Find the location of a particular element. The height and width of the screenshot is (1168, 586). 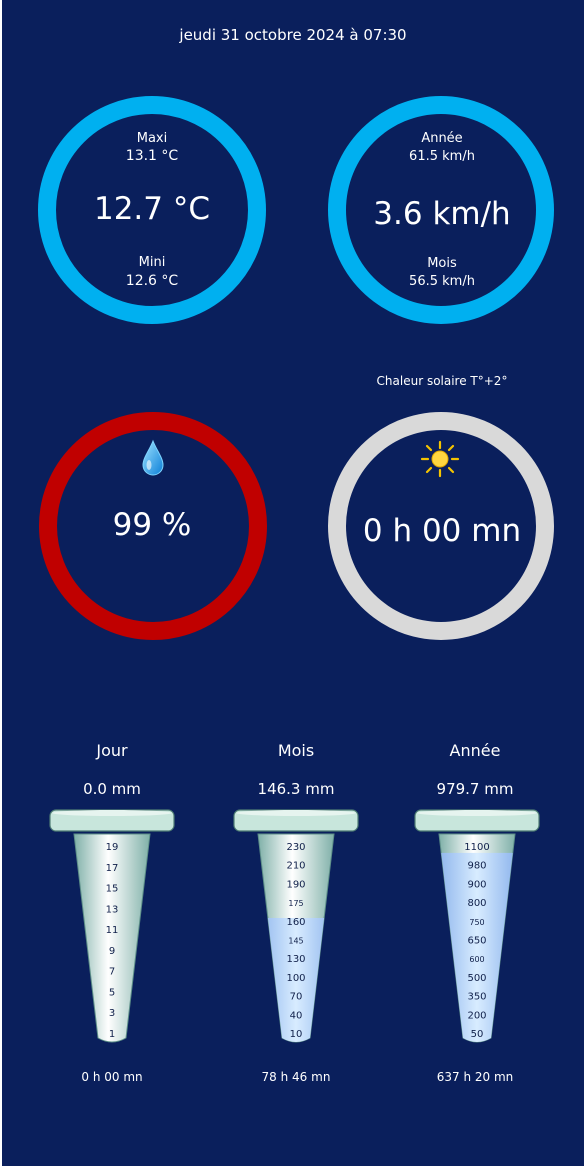

rain-gauge-tick: 750 is located at coordinates (476, 922).